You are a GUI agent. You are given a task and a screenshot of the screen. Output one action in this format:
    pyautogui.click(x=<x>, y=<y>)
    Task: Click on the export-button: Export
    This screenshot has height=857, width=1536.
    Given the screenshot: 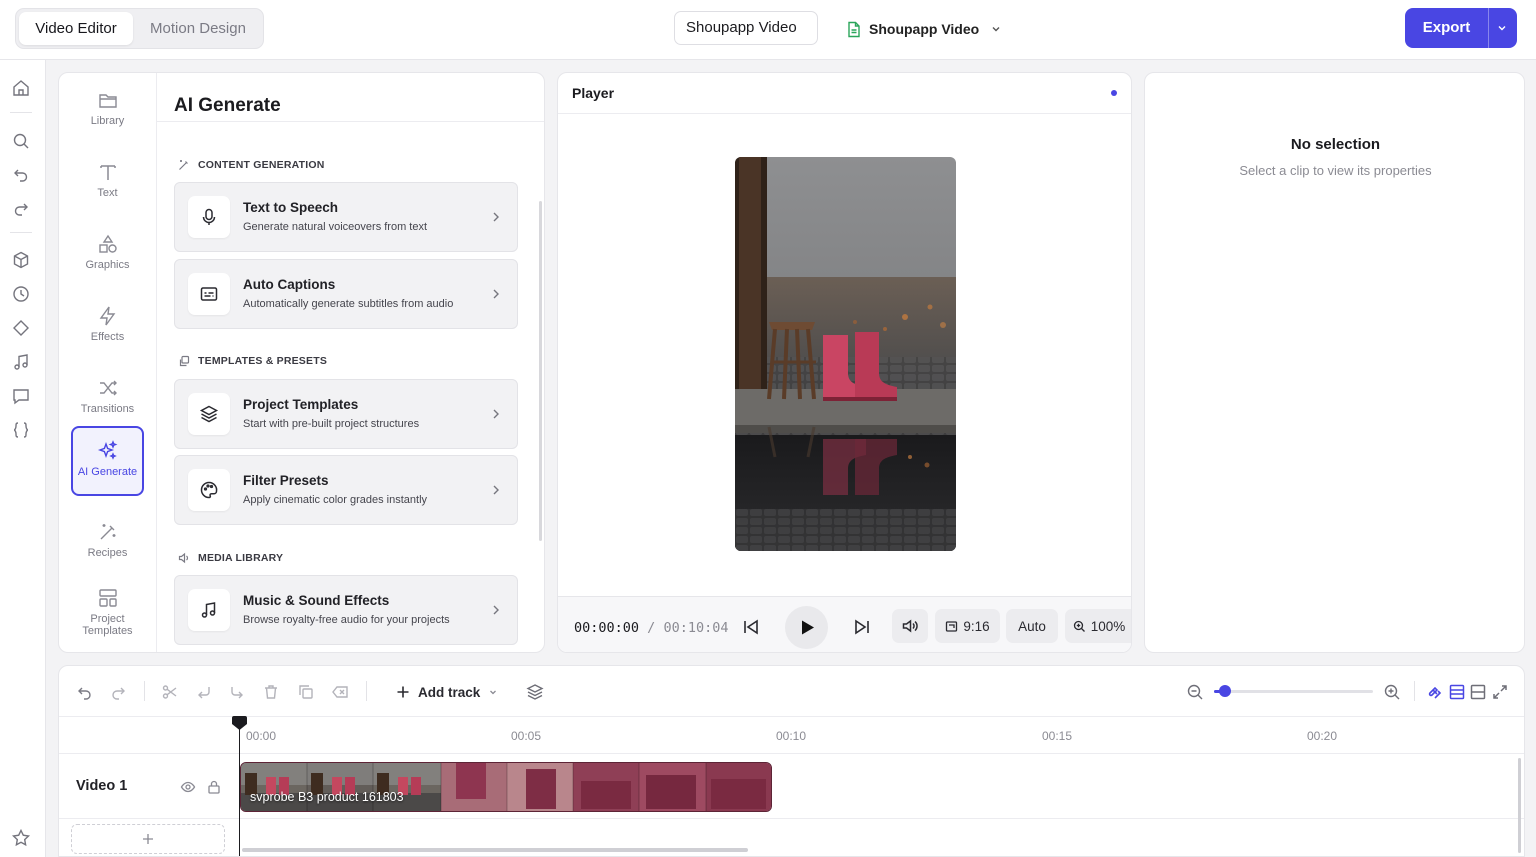 What is the action you would take?
    pyautogui.click(x=1461, y=28)
    